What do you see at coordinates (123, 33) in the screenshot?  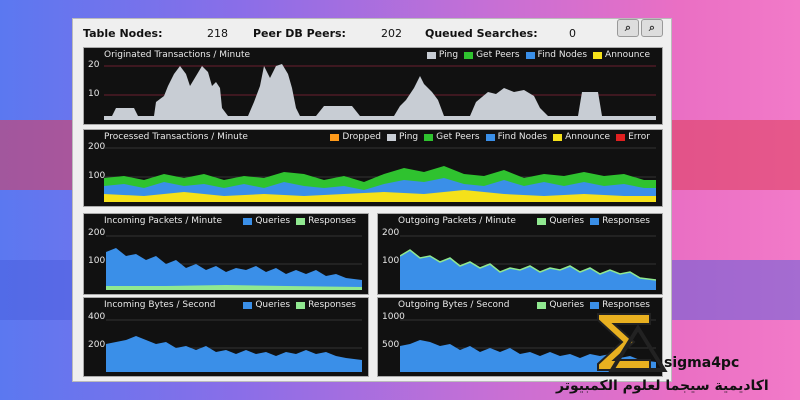 I see `table-nodes-label: Table Nodes:` at bounding box center [123, 33].